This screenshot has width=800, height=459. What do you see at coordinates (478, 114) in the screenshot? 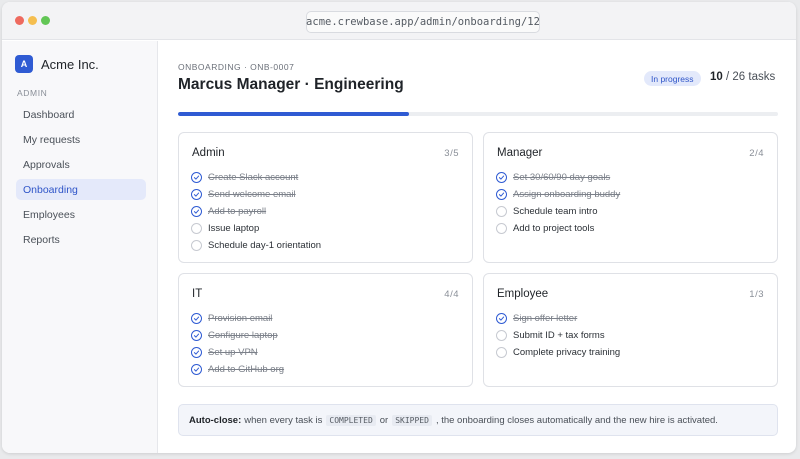
I see `progress-bar` at bounding box center [478, 114].